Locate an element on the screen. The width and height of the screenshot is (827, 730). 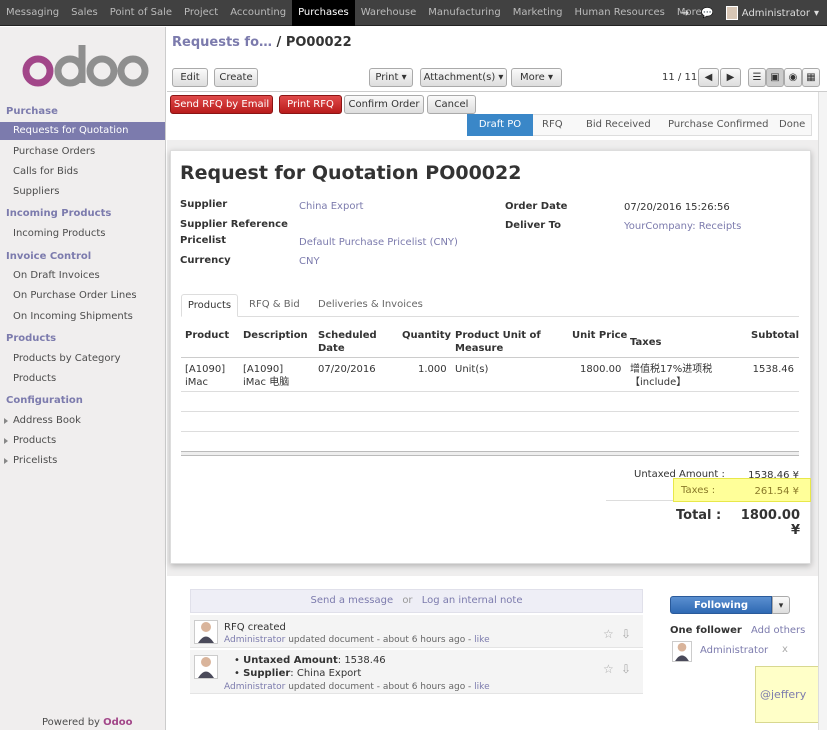
create-button: Create is located at coordinates (236, 77).